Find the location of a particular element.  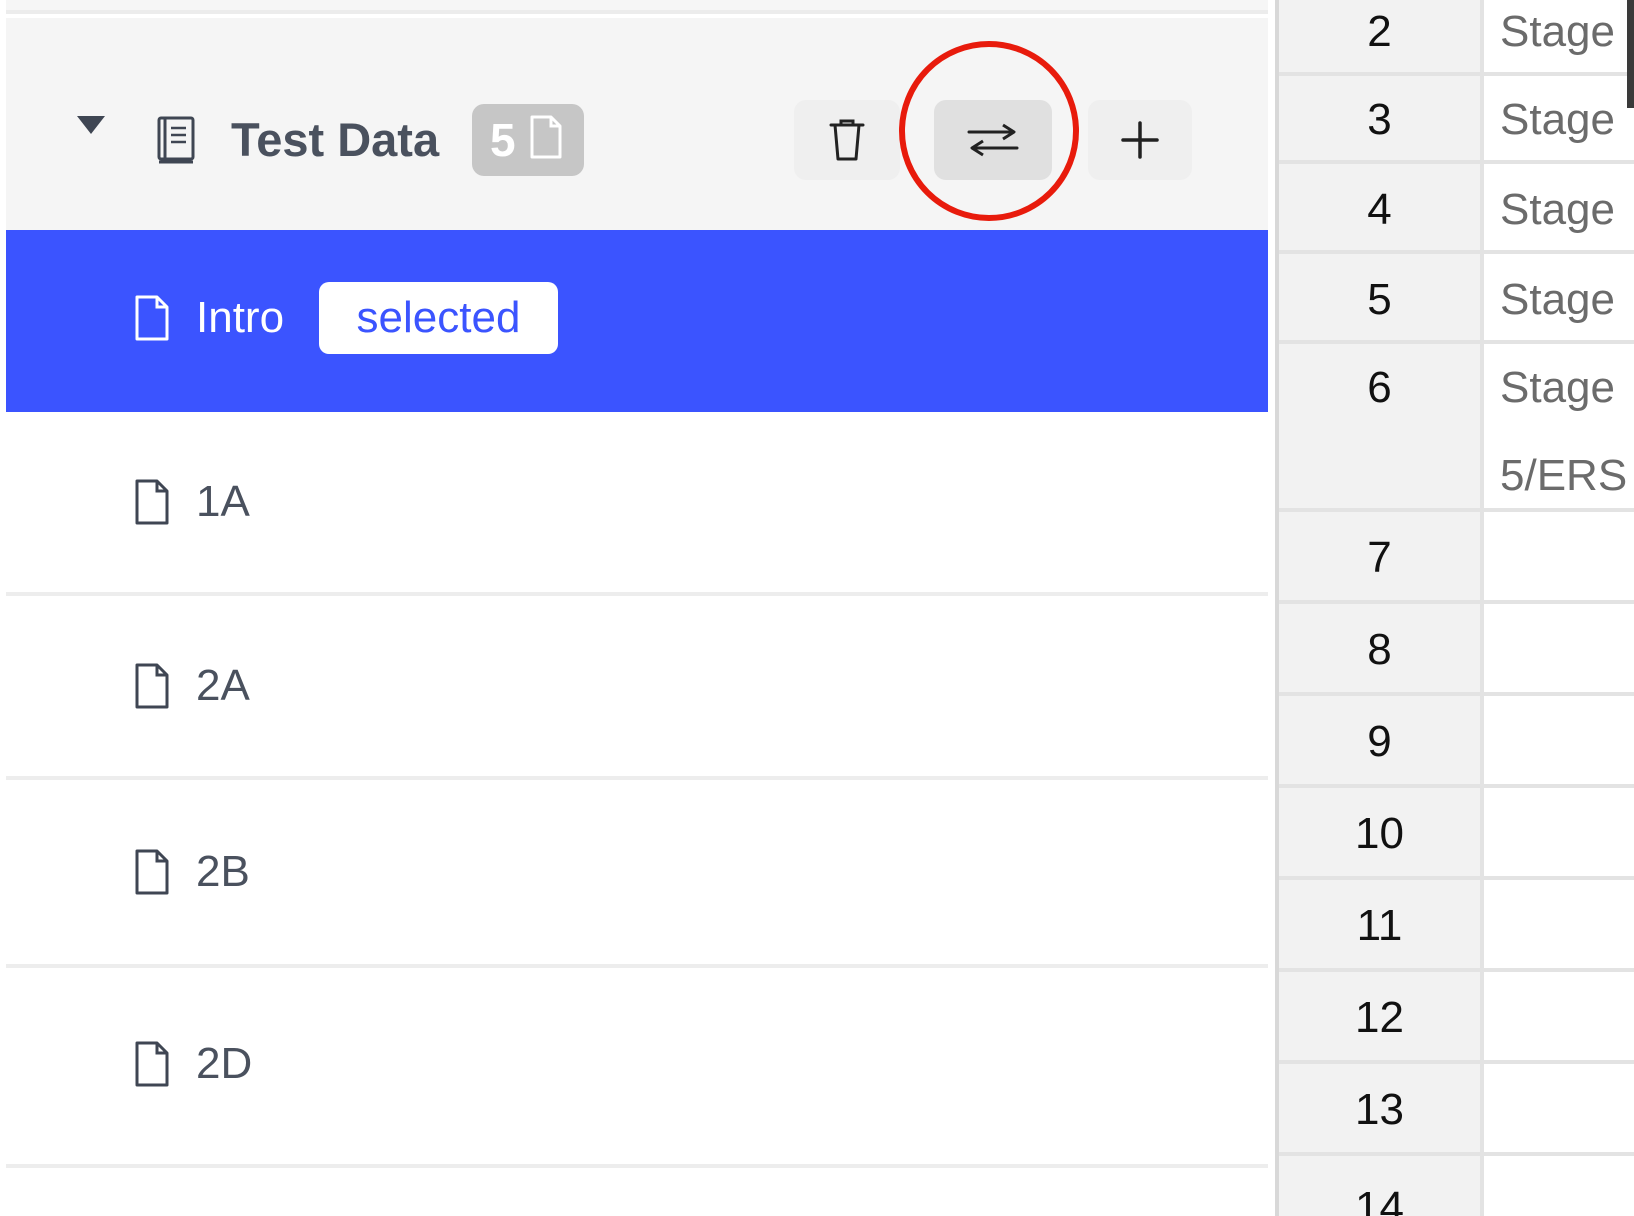

sheet-row: 4 Stage is located at coordinates (1456, 209).